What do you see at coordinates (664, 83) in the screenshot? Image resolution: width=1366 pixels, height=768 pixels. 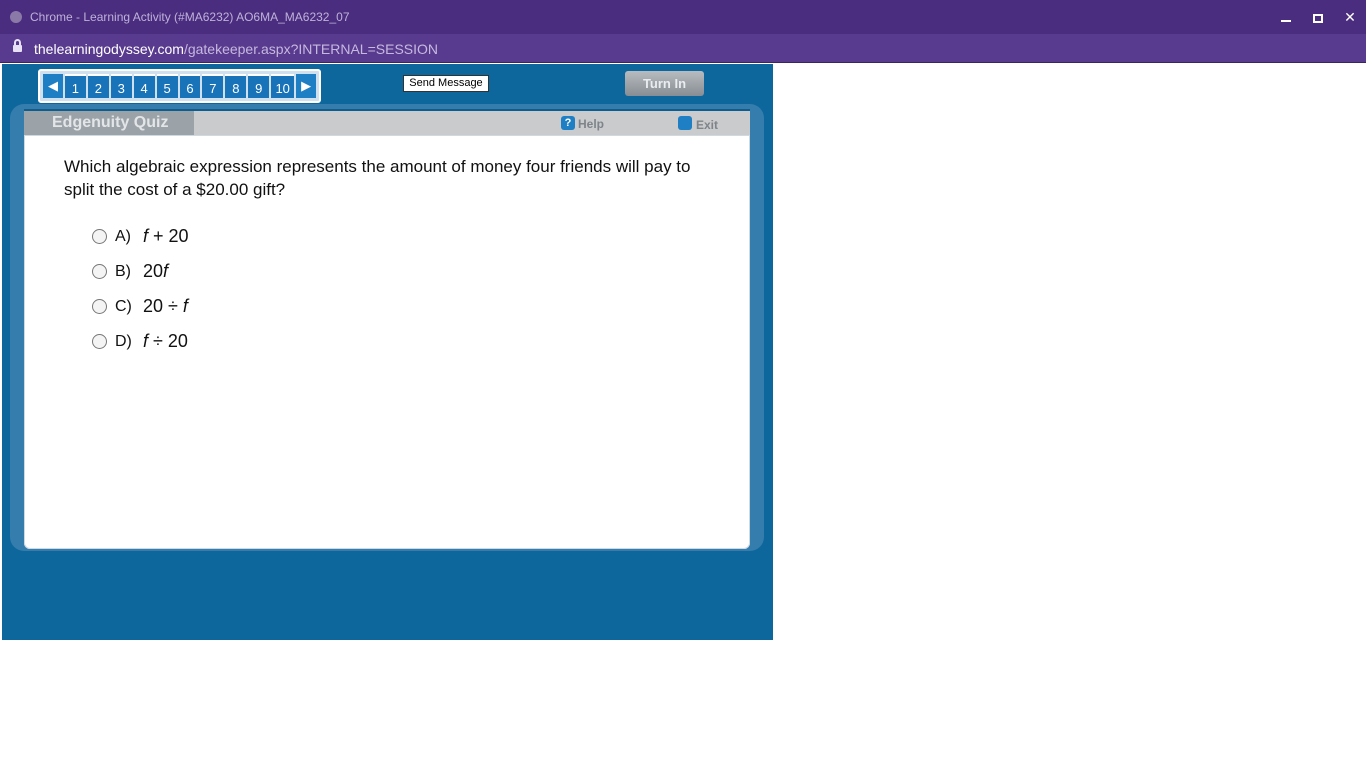 I see `turn-in-button: Turn In` at bounding box center [664, 83].